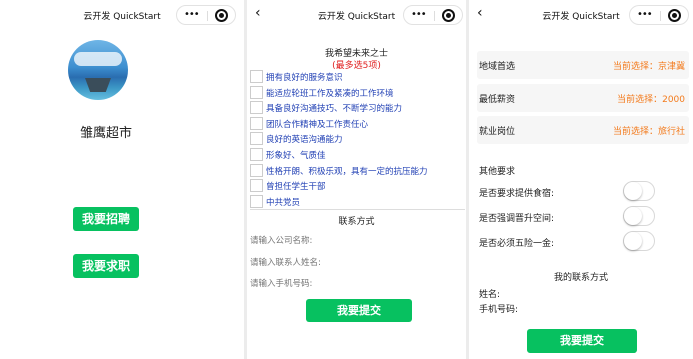 The height and width of the screenshot is (359, 693). What do you see at coordinates (347, 171) in the screenshot?
I see `checkbox-label: 性格开朗、积极乐观，具有一定的抗压能力` at bounding box center [347, 171].